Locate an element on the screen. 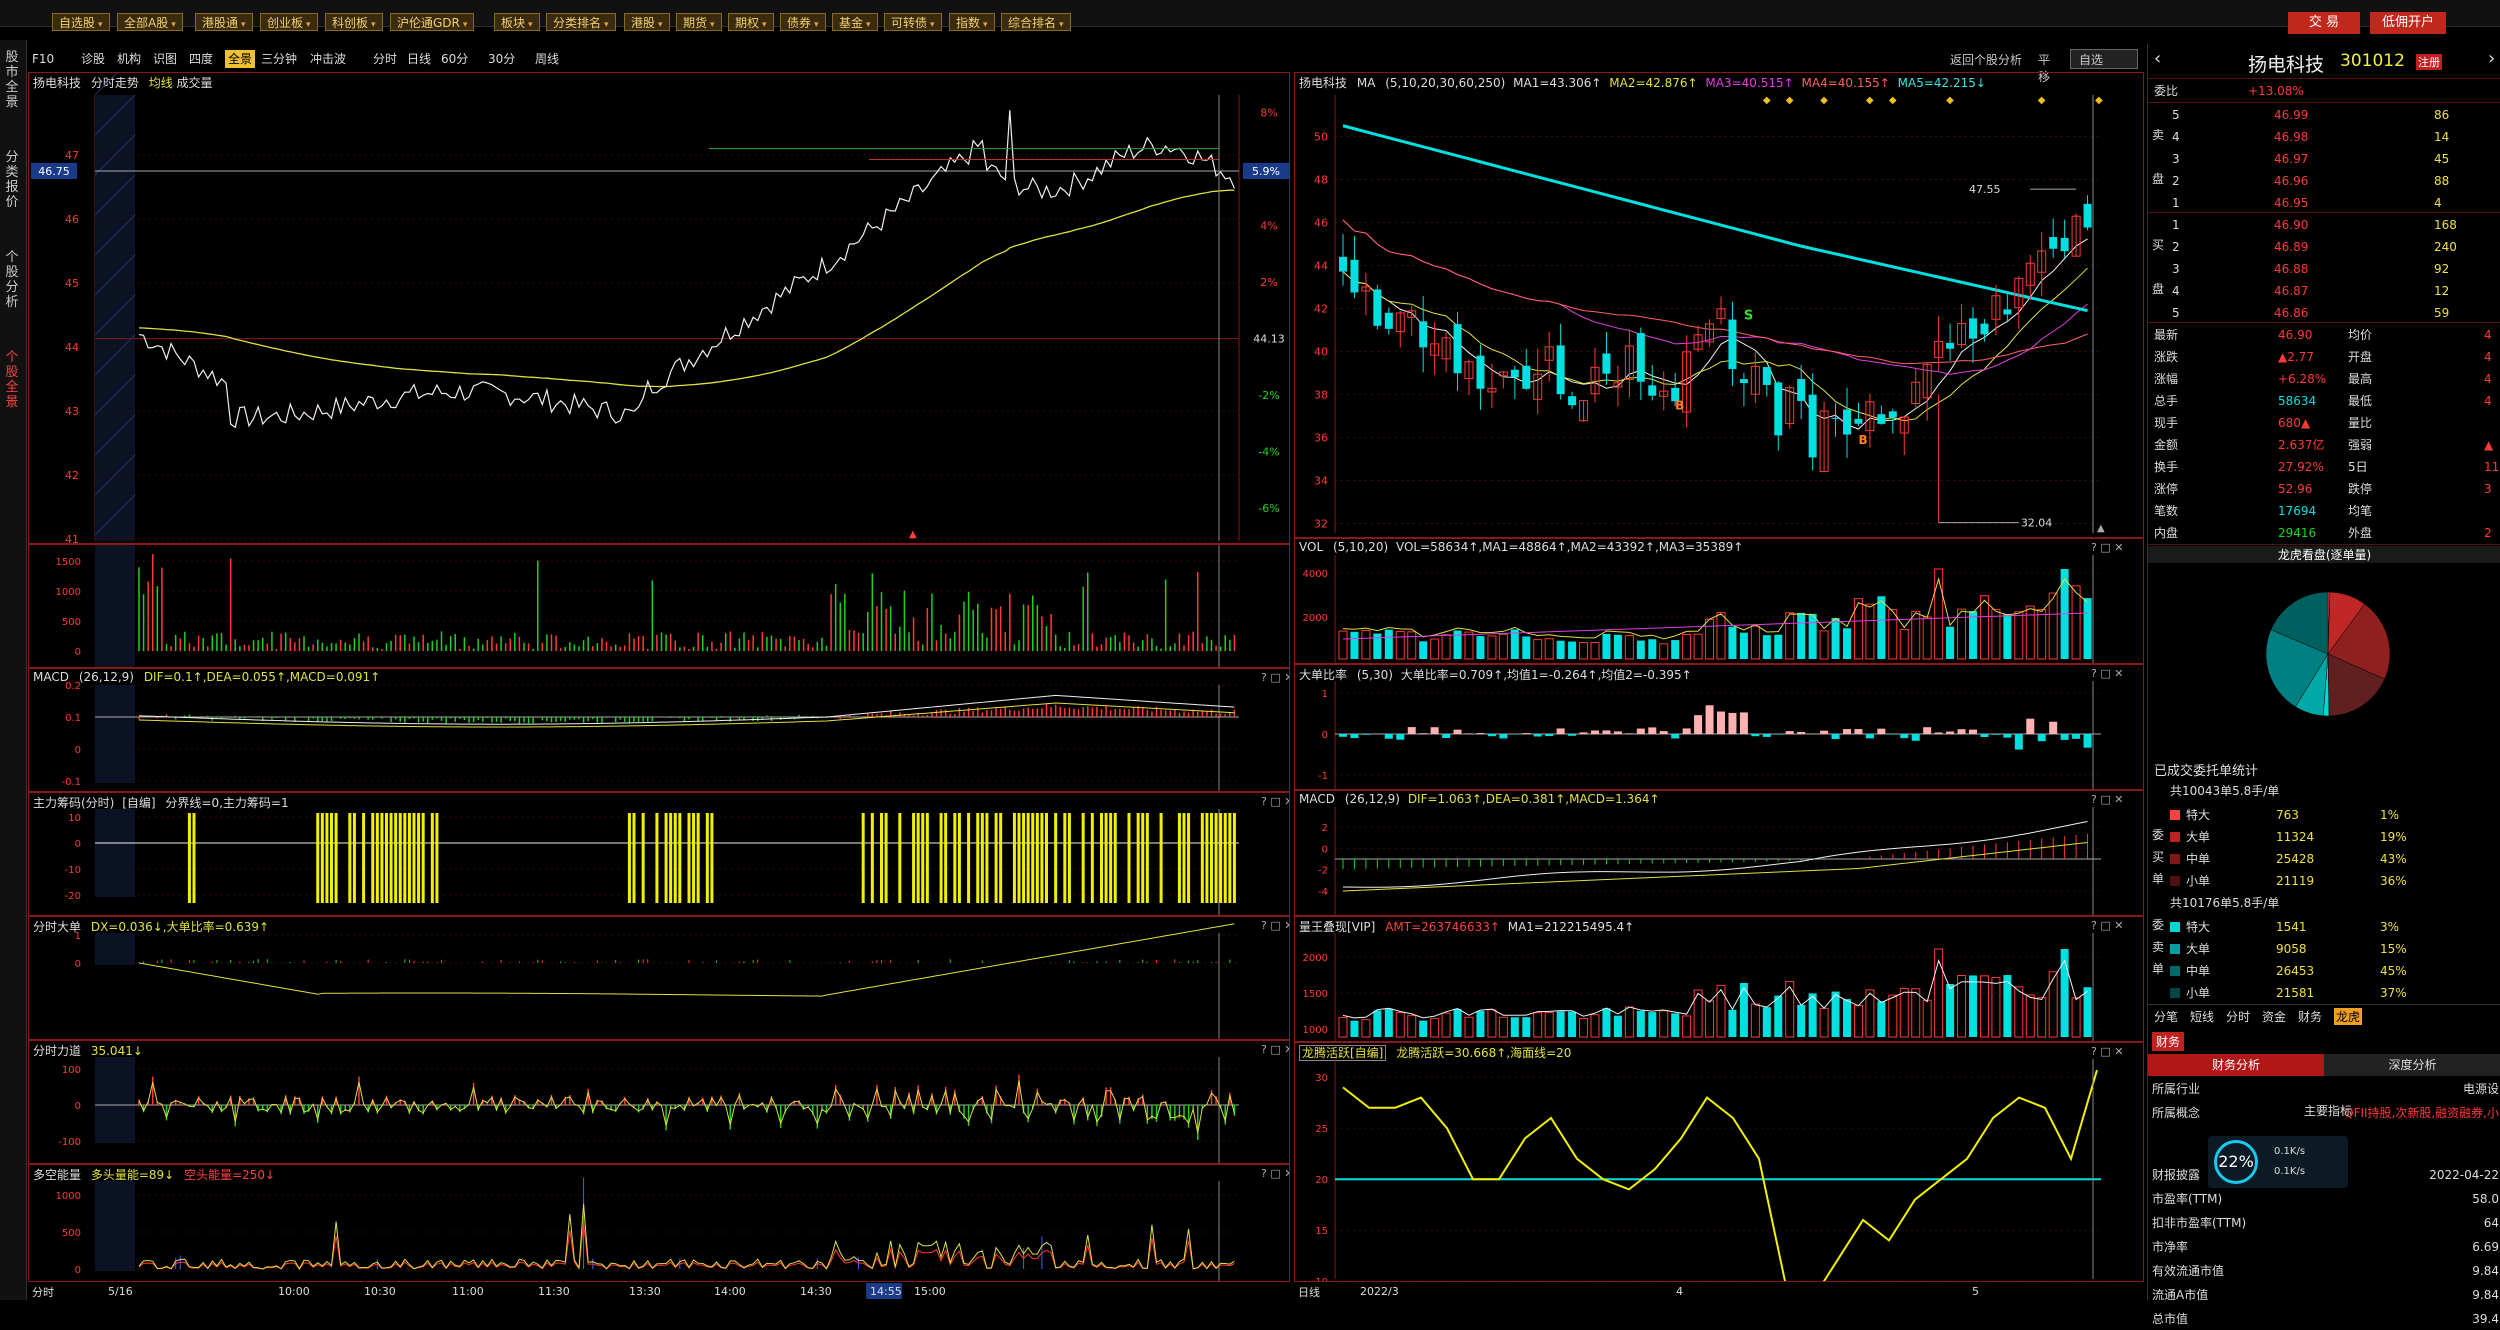  weibi-label: 委比 is located at coordinates (2166, 91).